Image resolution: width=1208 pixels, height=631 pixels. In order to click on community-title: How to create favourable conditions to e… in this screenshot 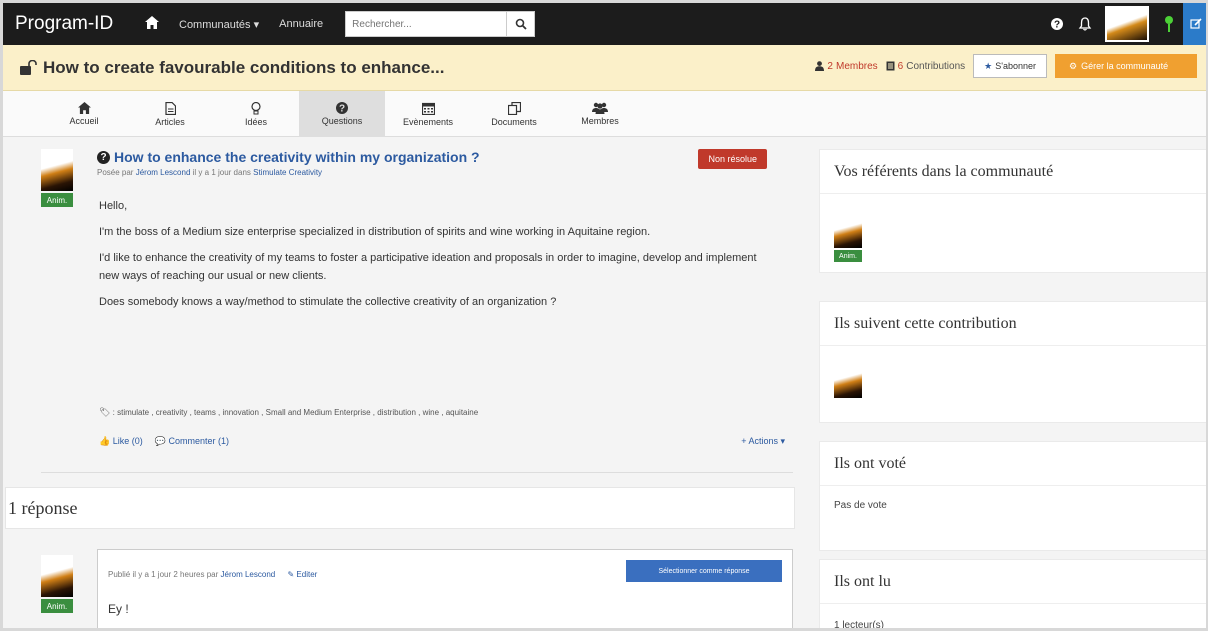, I will do `click(231, 68)`.